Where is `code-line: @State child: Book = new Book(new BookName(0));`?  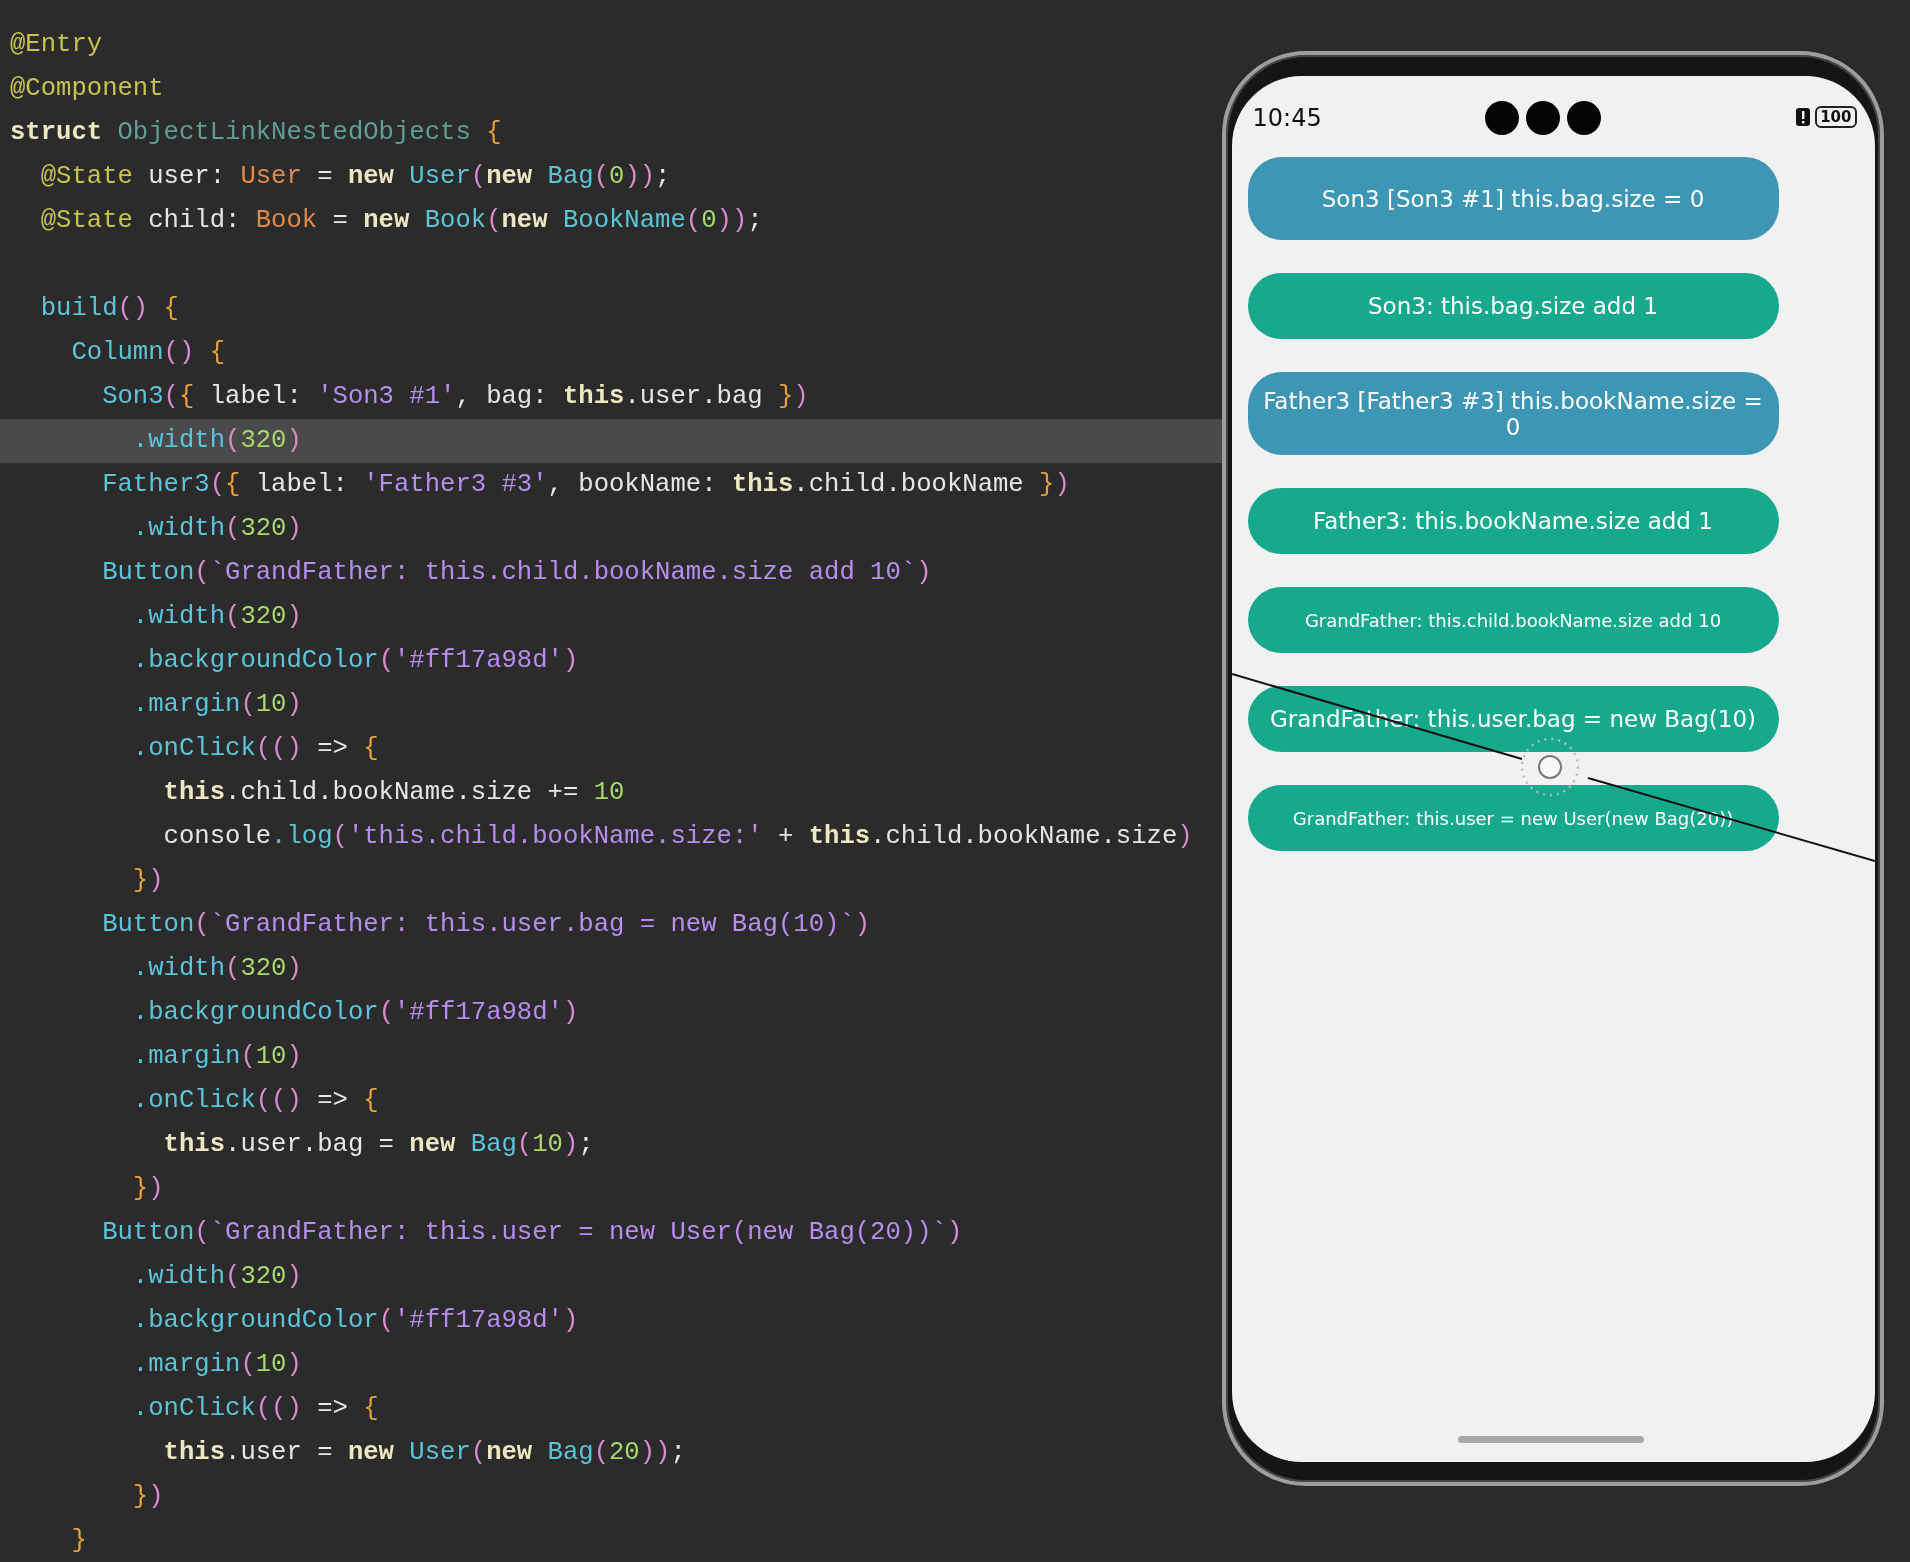 code-line: @State child: Book = new Book(new BookName(0)); is located at coordinates (401, 221).